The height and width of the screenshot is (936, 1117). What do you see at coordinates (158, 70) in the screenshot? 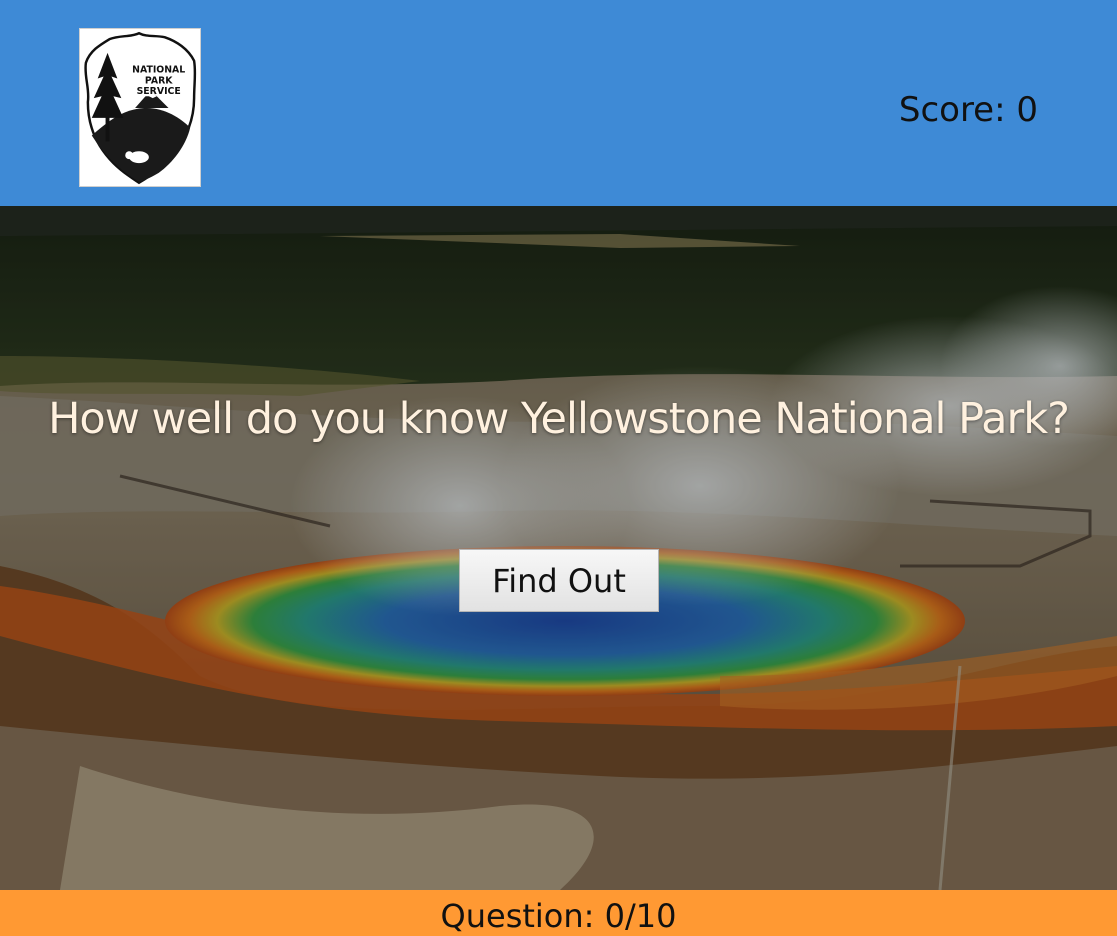
I see `logo-text-line-1: NATIONAL` at bounding box center [158, 70].